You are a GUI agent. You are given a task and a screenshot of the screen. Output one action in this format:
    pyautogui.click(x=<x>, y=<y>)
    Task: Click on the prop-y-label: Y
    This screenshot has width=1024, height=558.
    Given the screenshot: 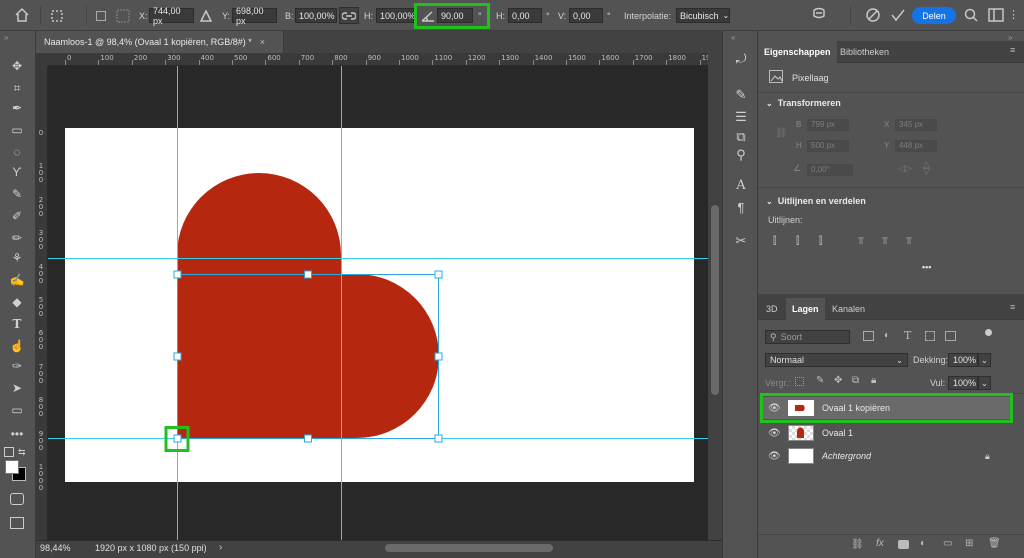 What is the action you would take?
    pyautogui.click(x=887, y=145)
    